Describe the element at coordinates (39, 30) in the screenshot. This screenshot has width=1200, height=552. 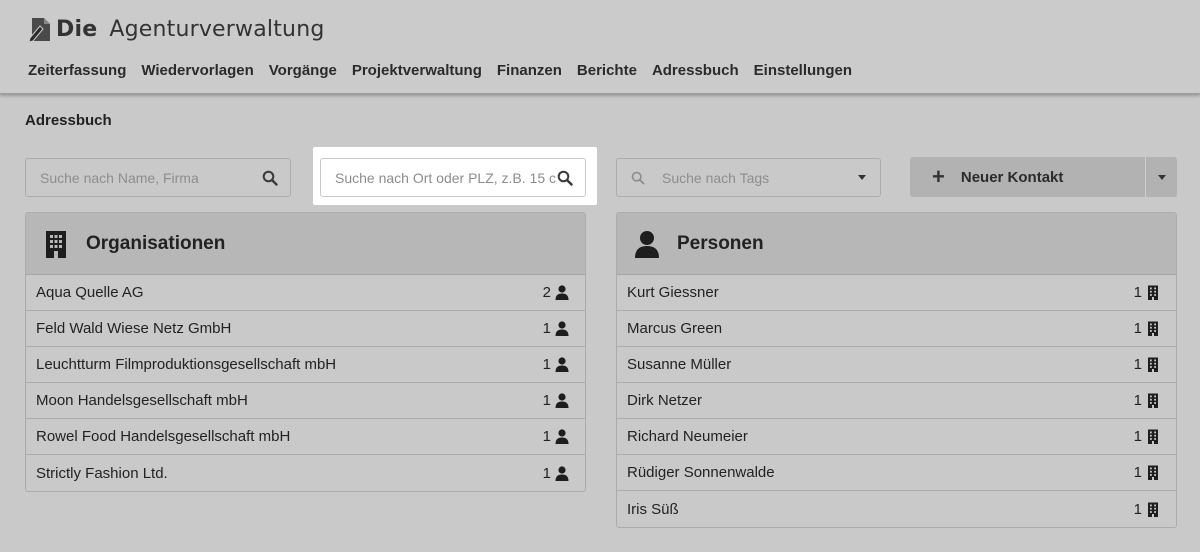
I see `pen-document-icon` at that location.